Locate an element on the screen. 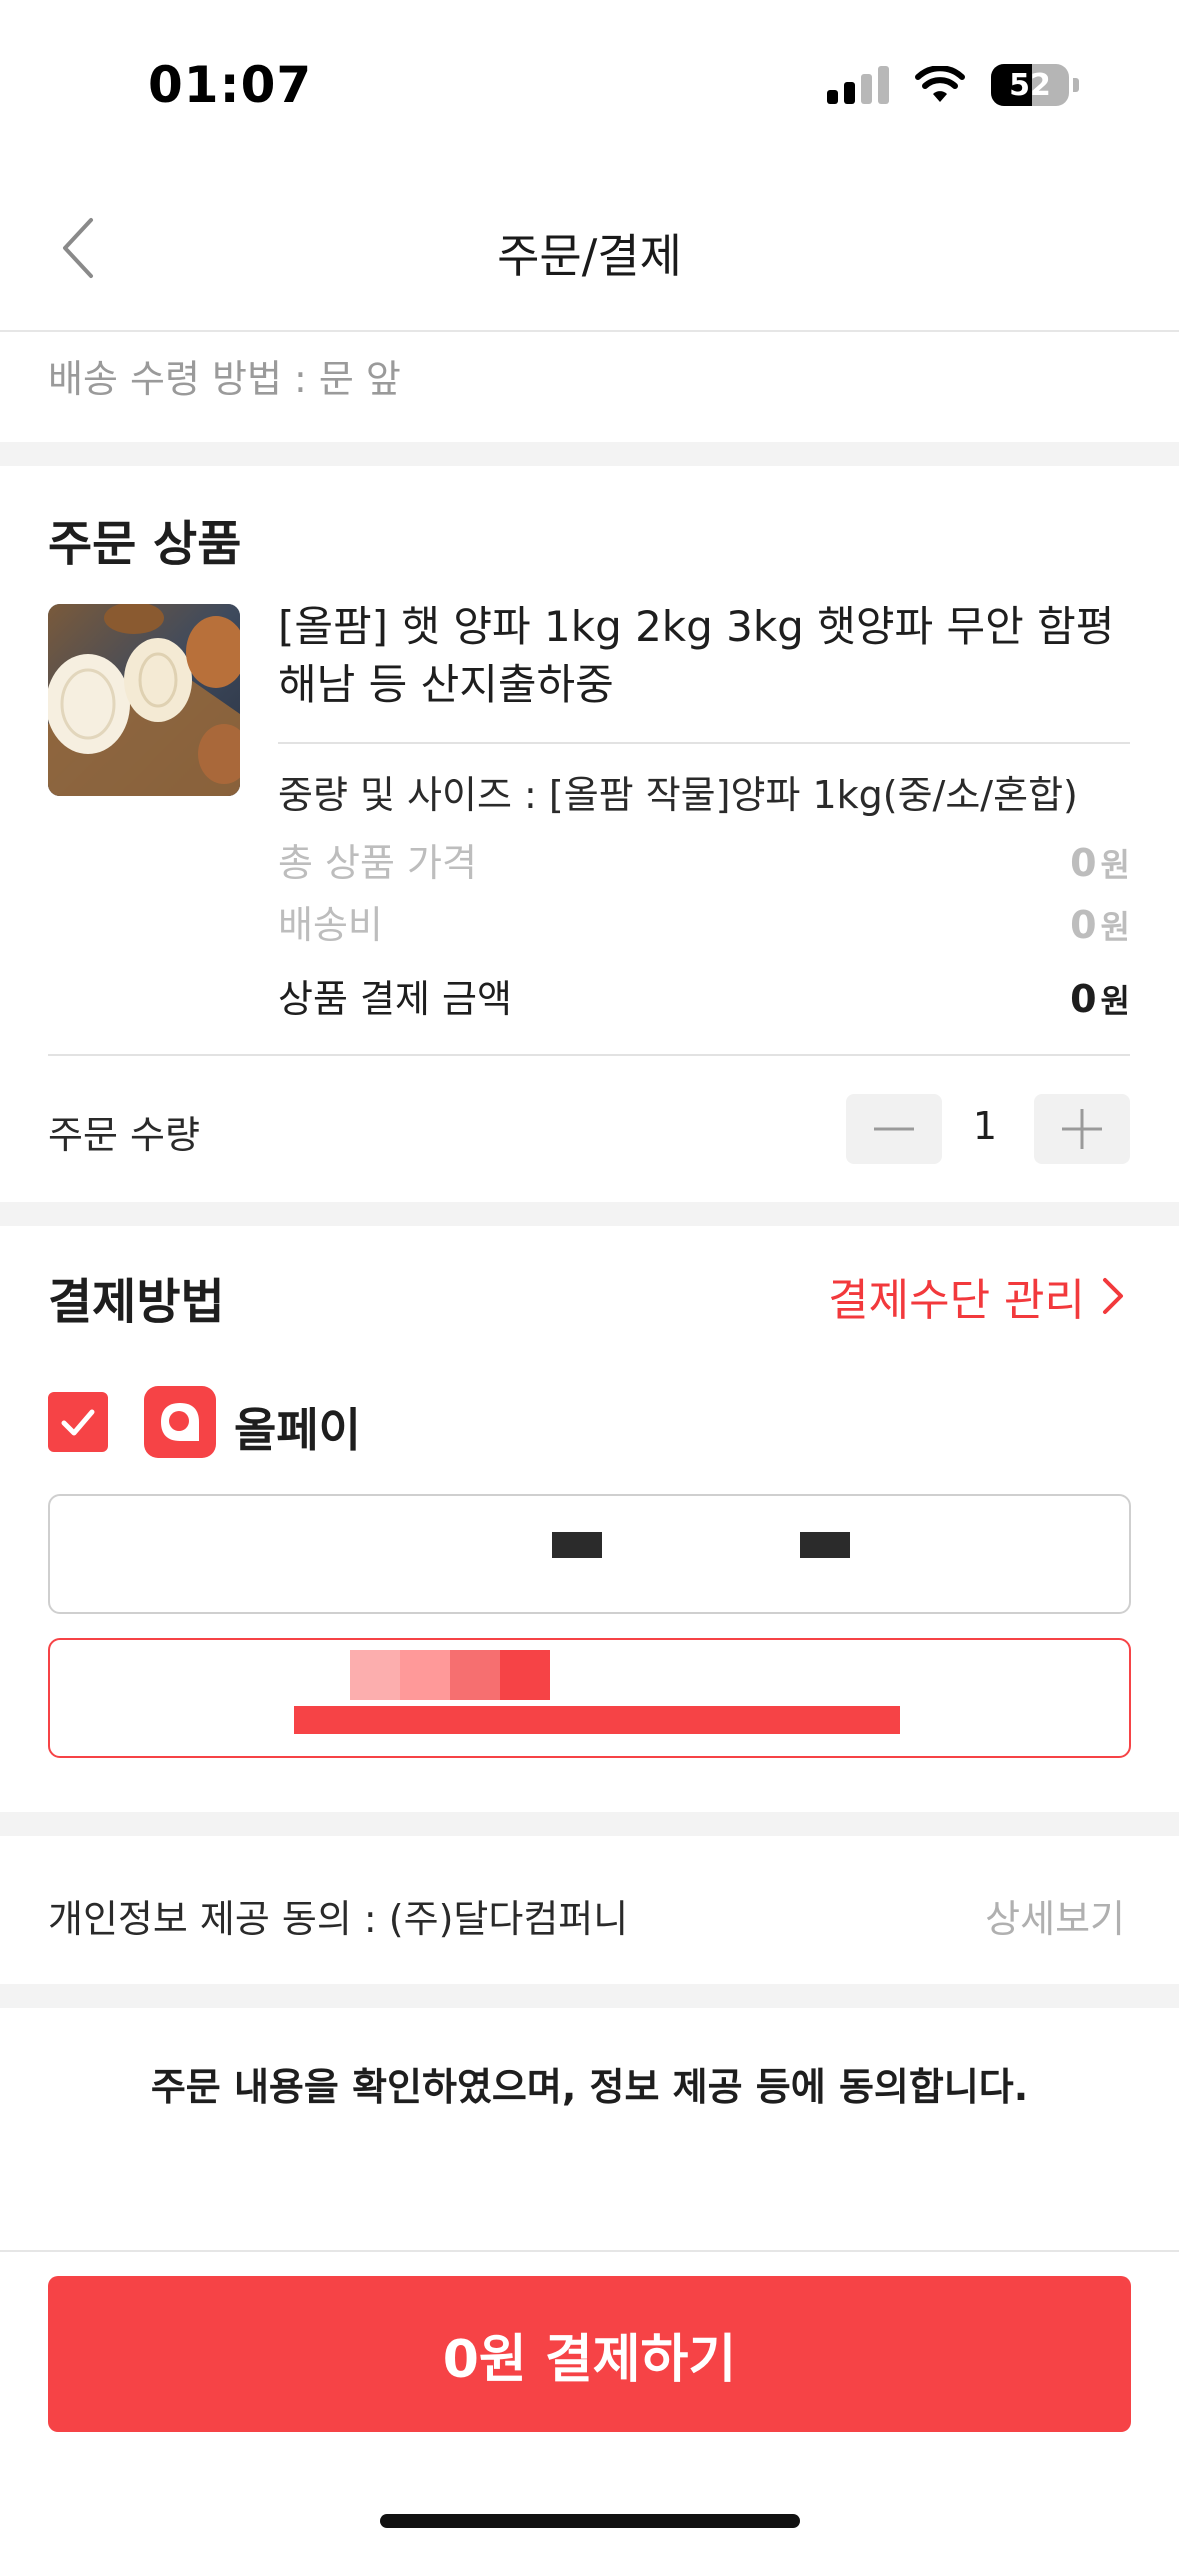 Image resolution: width=1179 pixels, height=2556 pixels. wifi-icon is located at coordinates (940, 84).